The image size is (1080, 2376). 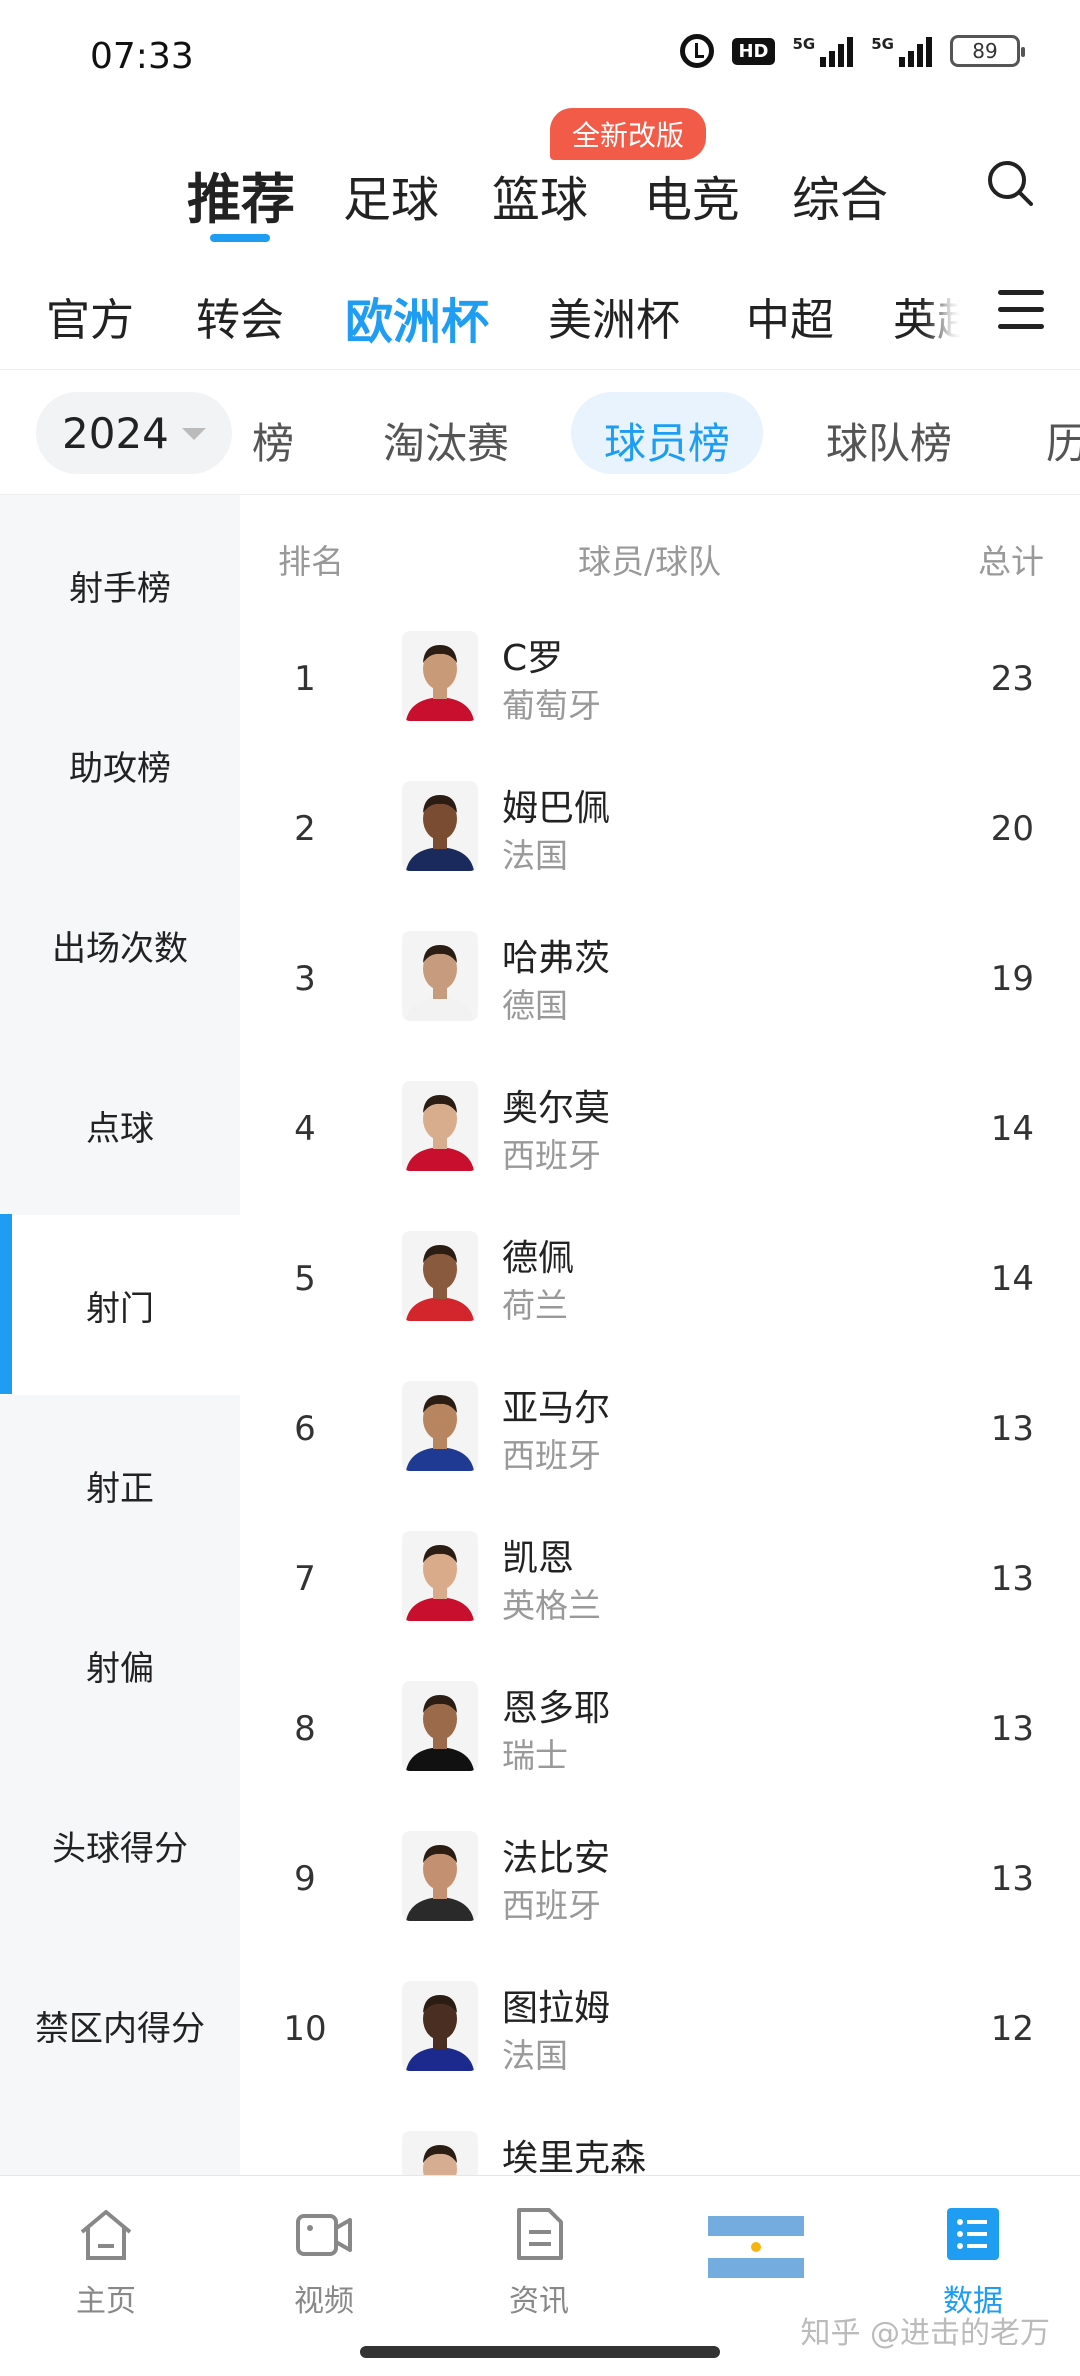 What do you see at coordinates (120, 765) in the screenshot?
I see `nav-assists: 助攻榜` at bounding box center [120, 765].